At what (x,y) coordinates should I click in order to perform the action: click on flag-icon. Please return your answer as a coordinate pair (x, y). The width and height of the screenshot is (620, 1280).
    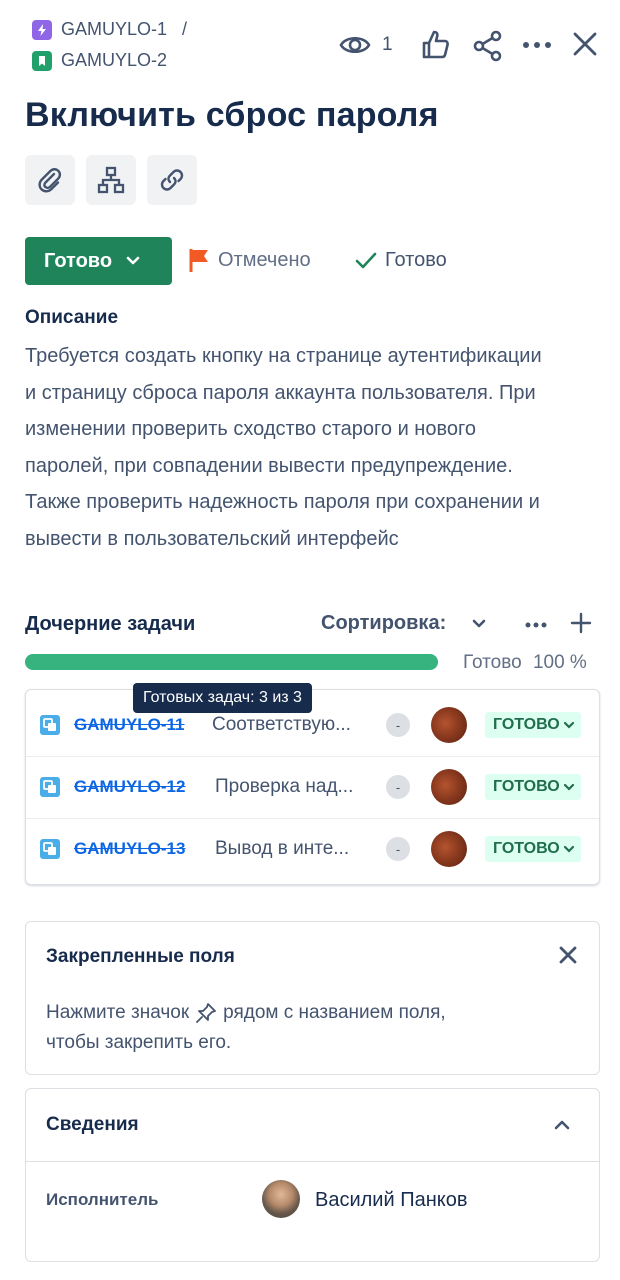
    Looking at the image, I should click on (199, 260).